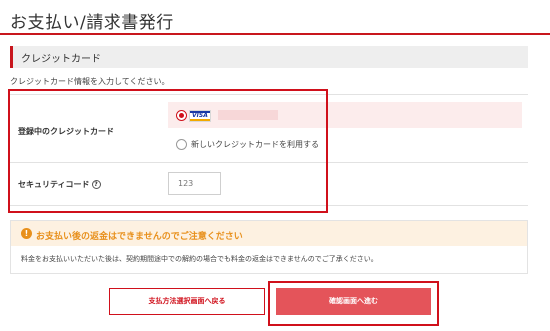 The image size is (550, 331). What do you see at coordinates (26, 233) in the screenshot?
I see `warning-icon: !` at bounding box center [26, 233].